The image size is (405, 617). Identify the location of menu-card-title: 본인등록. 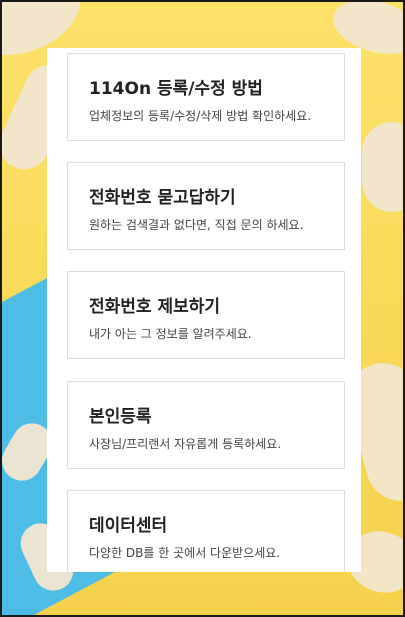
(120, 417).